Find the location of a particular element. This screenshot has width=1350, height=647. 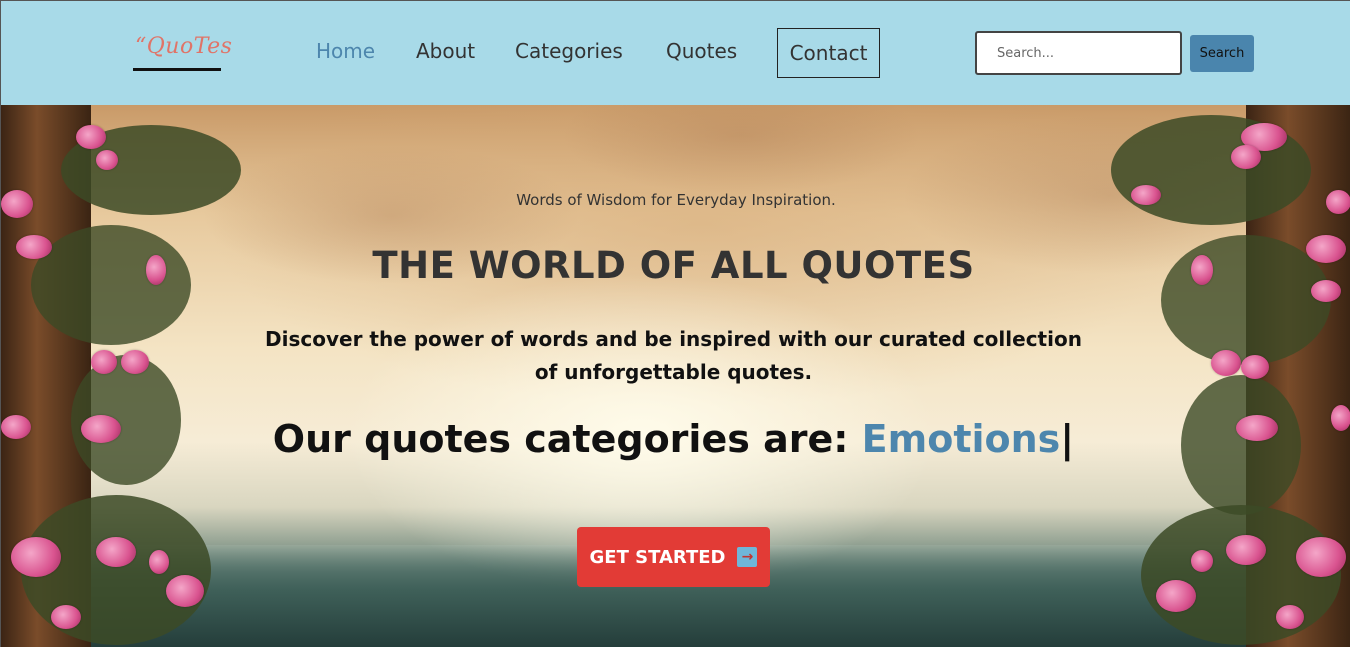

search-button: Search is located at coordinates (1222, 53).